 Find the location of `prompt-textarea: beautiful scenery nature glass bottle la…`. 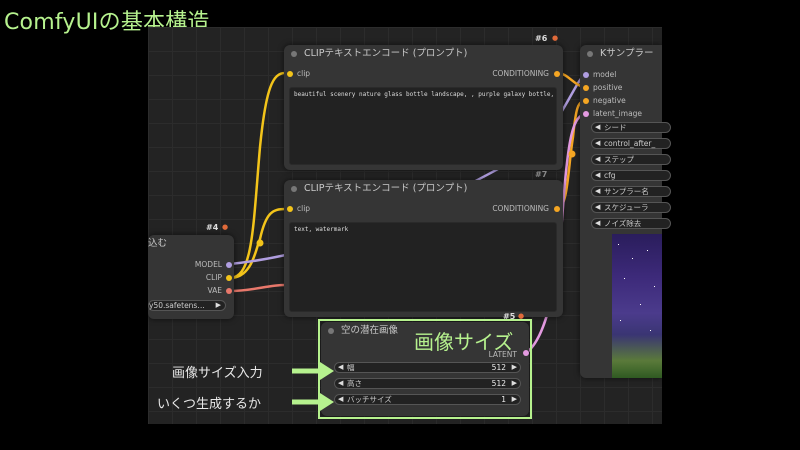

prompt-textarea: beautiful scenery nature glass bottle la… is located at coordinates (423, 126).